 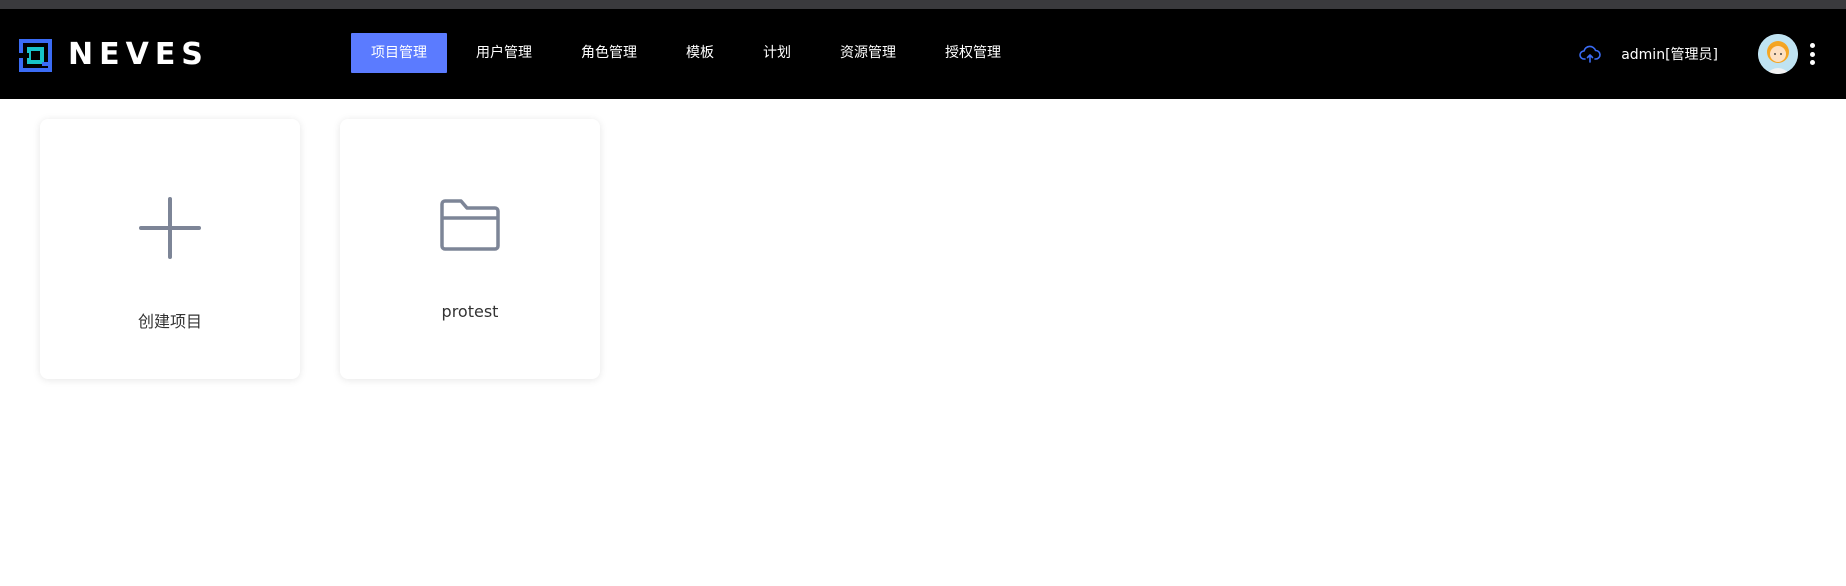 What do you see at coordinates (169, 321) in the screenshot?
I see `create-project-label: 创建项目` at bounding box center [169, 321].